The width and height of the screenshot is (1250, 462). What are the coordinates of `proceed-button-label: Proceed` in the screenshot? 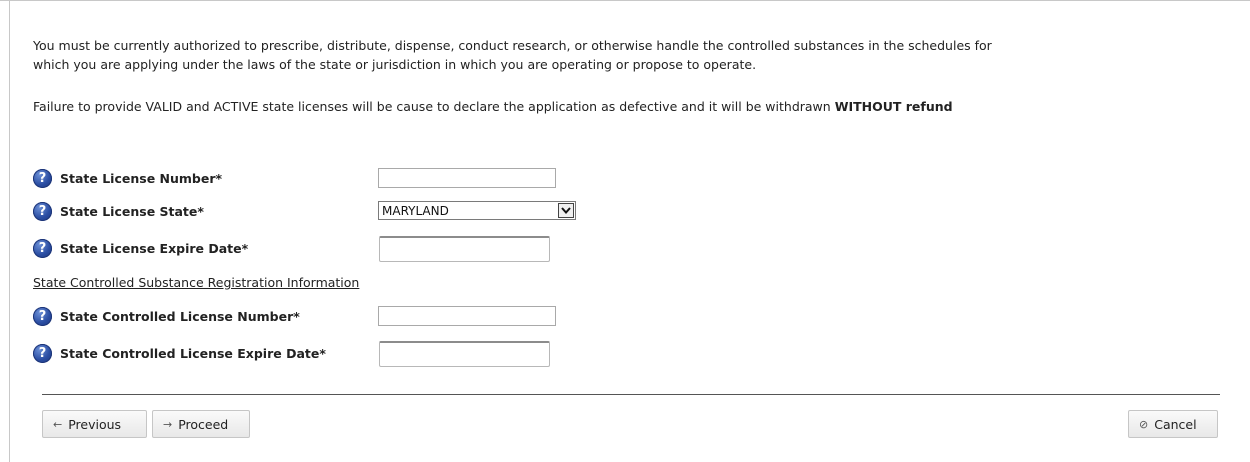 It's located at (203, 424).